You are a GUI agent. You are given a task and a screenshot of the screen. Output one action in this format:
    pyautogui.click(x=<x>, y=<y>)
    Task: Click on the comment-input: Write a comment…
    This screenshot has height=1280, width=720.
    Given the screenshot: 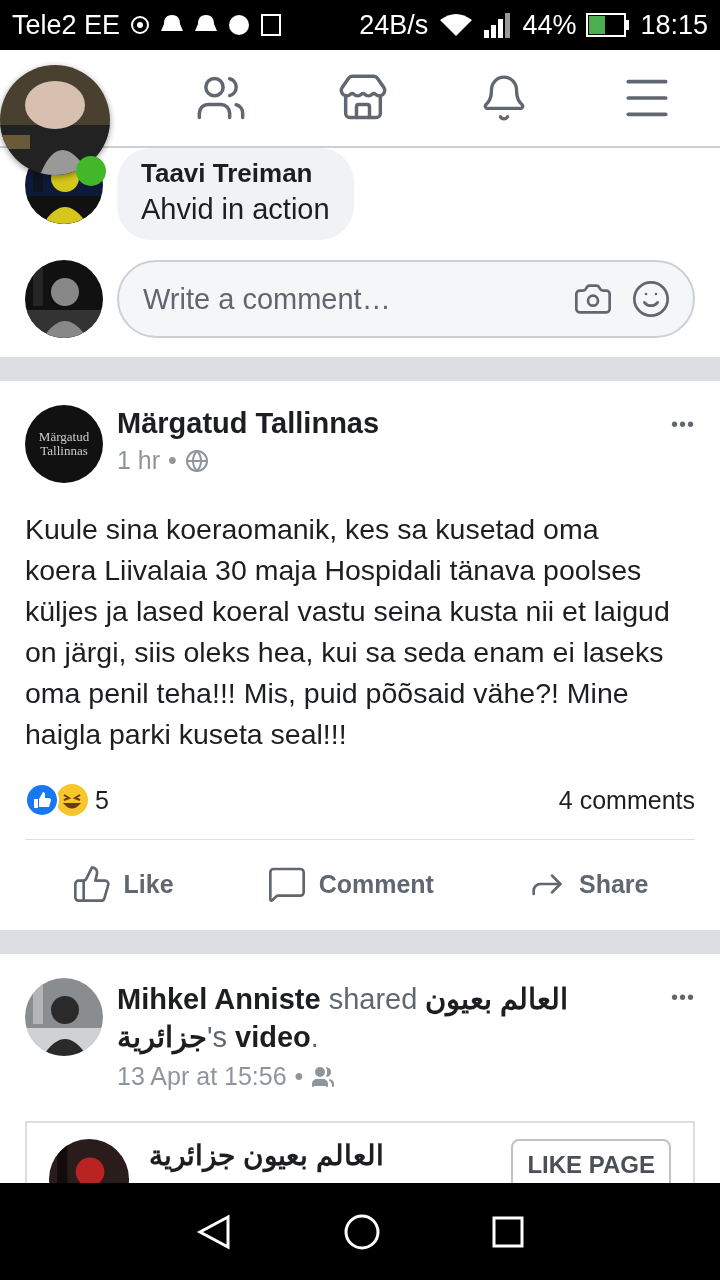 What is the action you would take?
    pyautogui.click(x=348, y=299)
    